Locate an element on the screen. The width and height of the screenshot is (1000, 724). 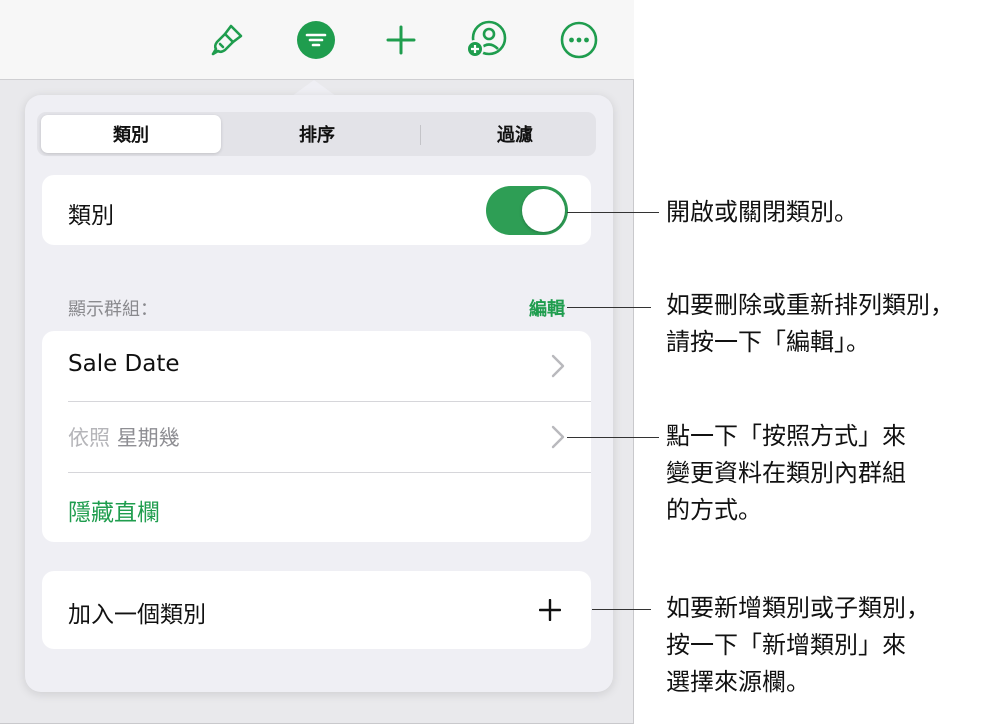
categories-toggle is located at coordinates (527, 210).